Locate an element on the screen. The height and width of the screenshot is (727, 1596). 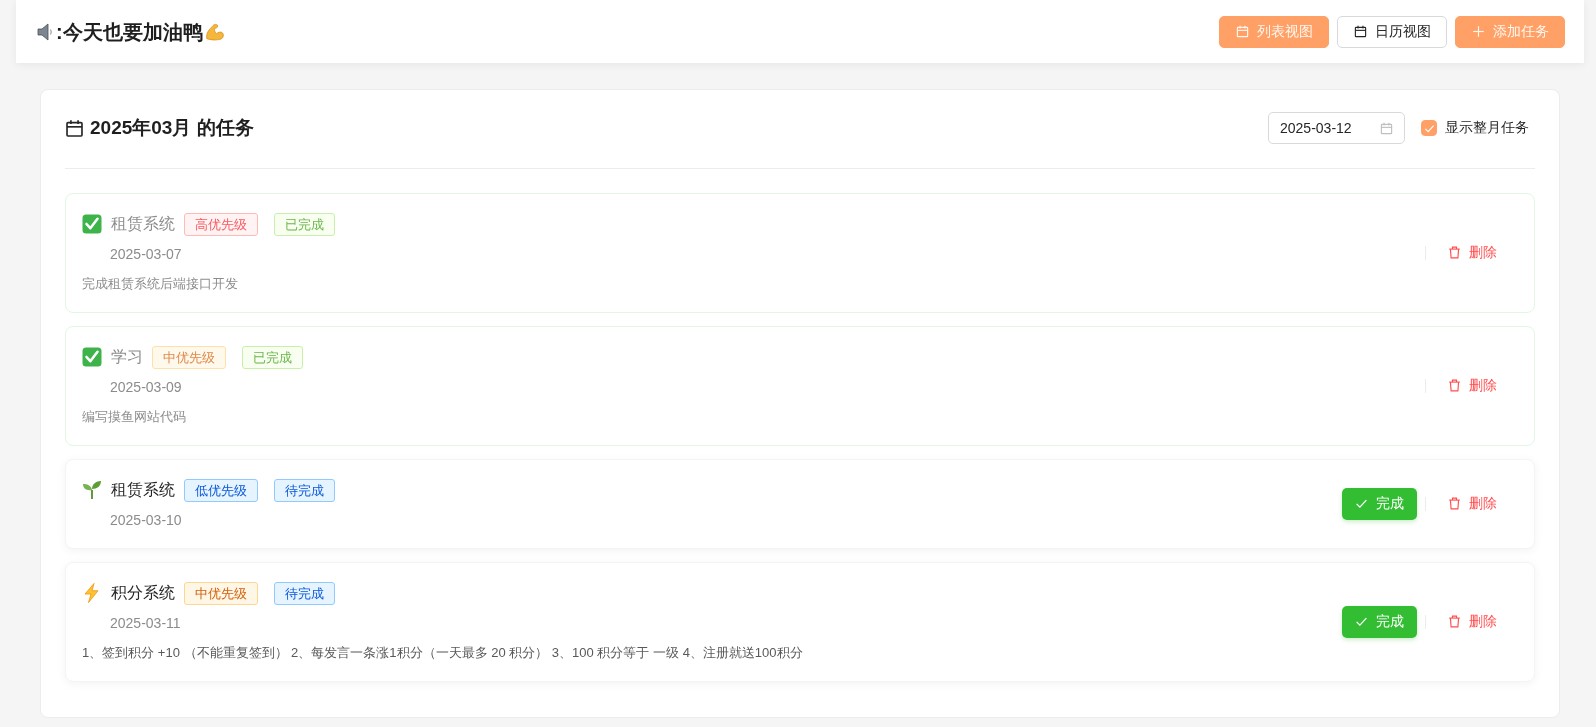
page-title: :今天也要加油鸭 is located at coordinates (129, 32).